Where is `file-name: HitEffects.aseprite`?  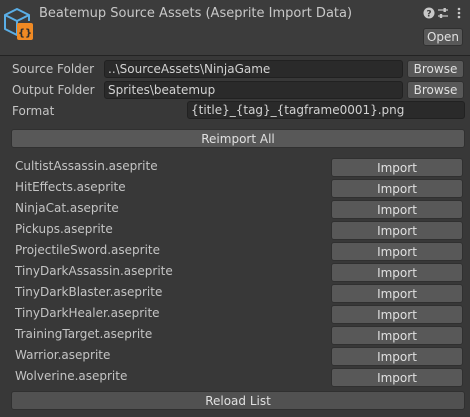 file-name: HitEffects.aseprite is located at coordinates (70, 187).